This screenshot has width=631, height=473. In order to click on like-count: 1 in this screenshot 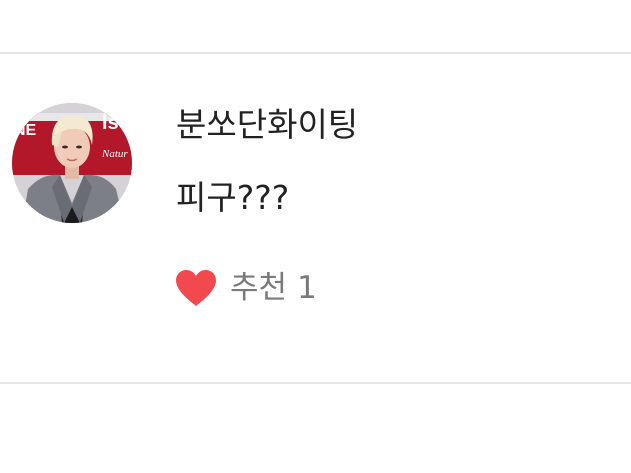, I will do `click(307, 288)`.